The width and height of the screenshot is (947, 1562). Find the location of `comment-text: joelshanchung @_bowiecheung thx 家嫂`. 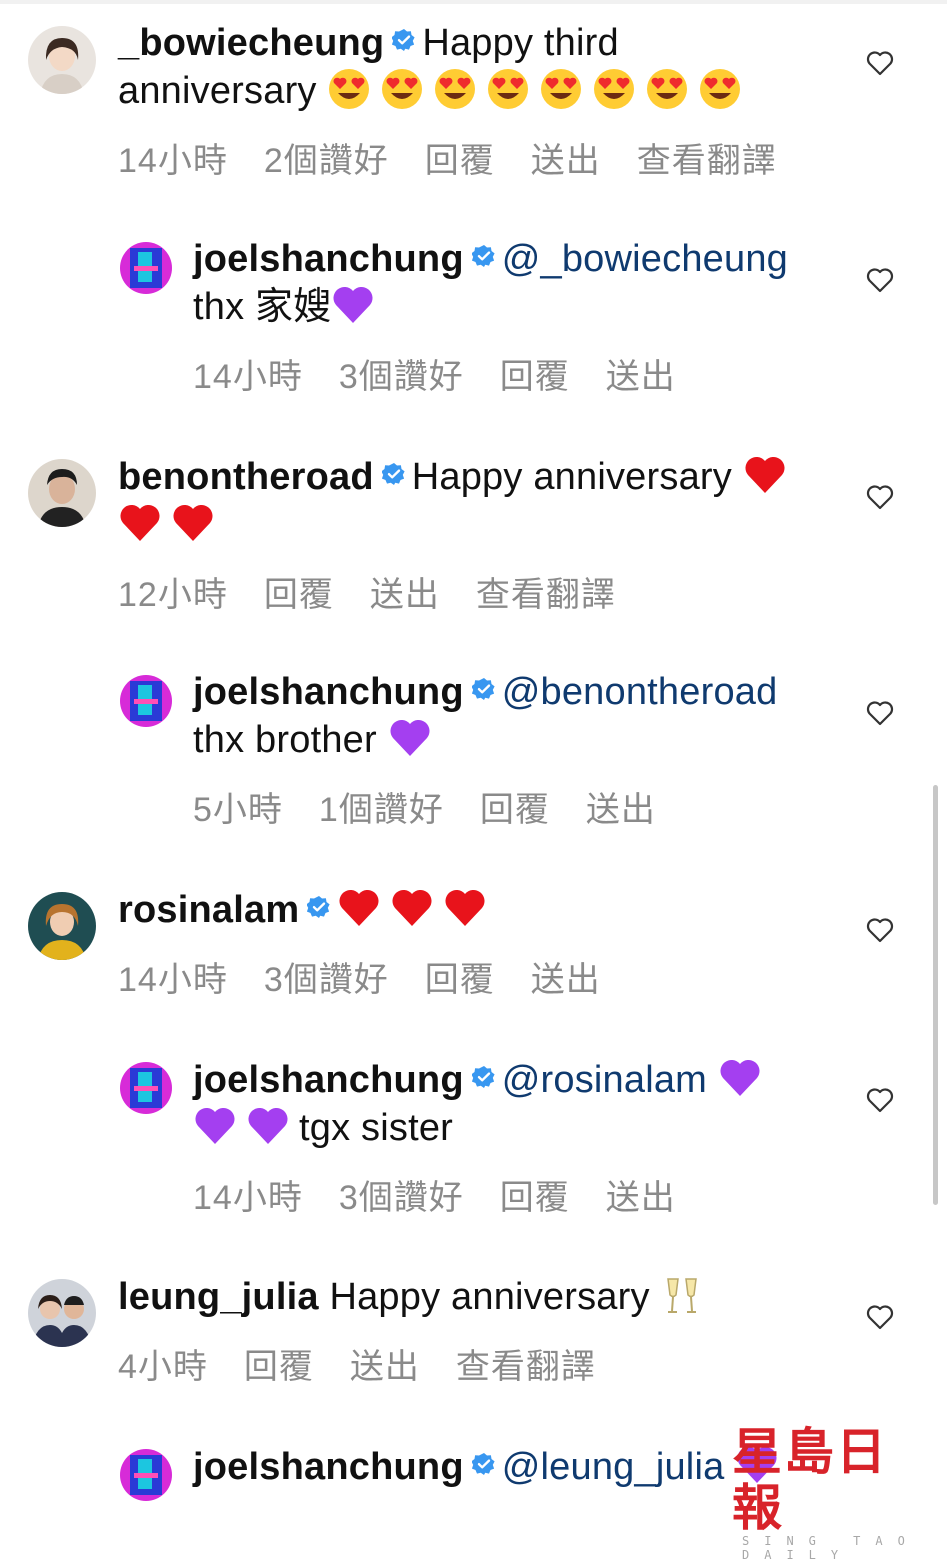

comment-text: joelshanchung @_bowiecheung thx 家嫂 is located at coordinates (513, 283).